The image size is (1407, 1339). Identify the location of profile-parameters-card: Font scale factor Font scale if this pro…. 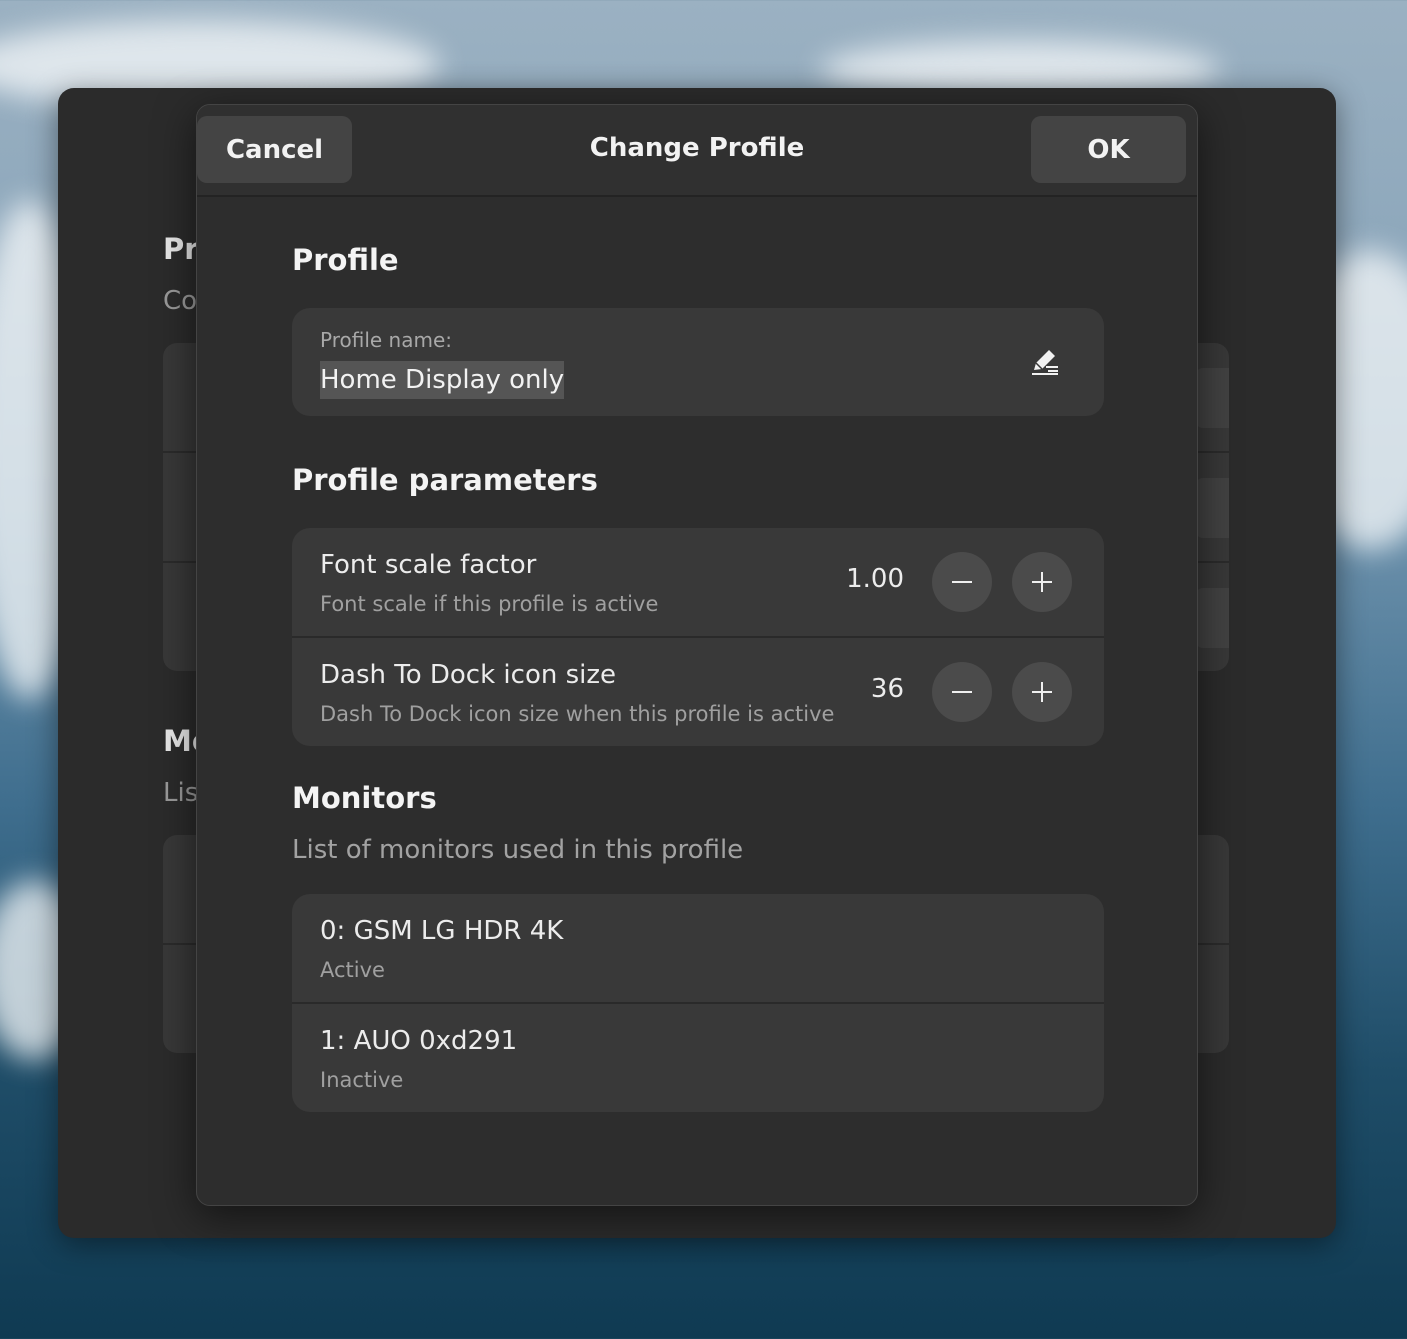
(698, 637).